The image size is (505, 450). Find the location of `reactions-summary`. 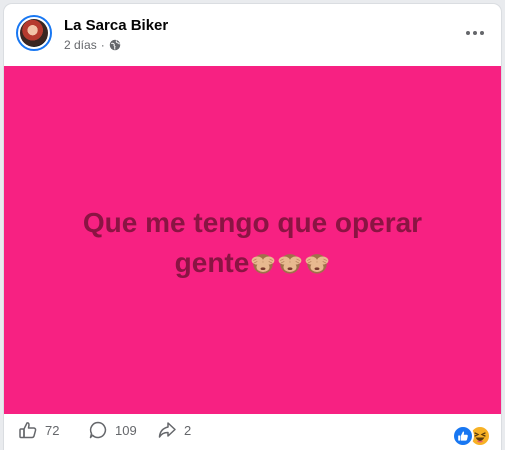

reactions-summary is located at coordinates (471, 436).